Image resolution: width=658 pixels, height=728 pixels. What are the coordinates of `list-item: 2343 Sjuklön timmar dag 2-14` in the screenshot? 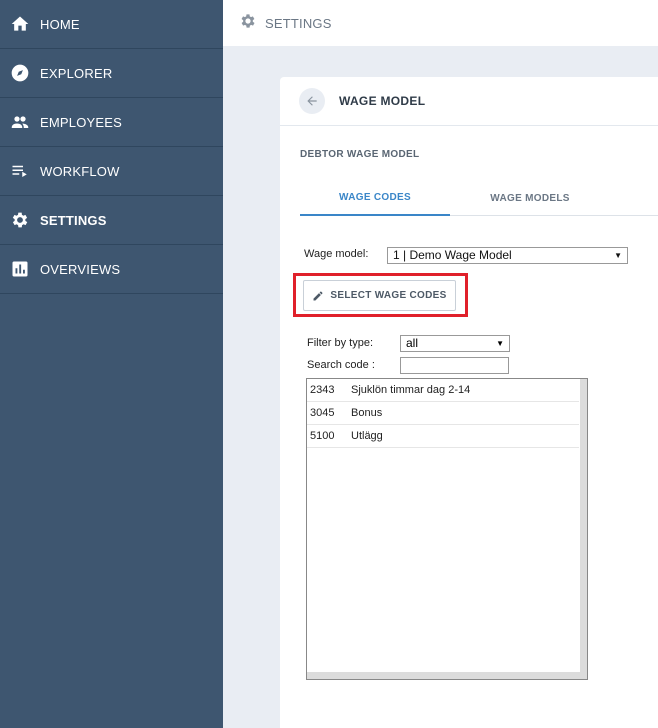 It's located at (443, 390).